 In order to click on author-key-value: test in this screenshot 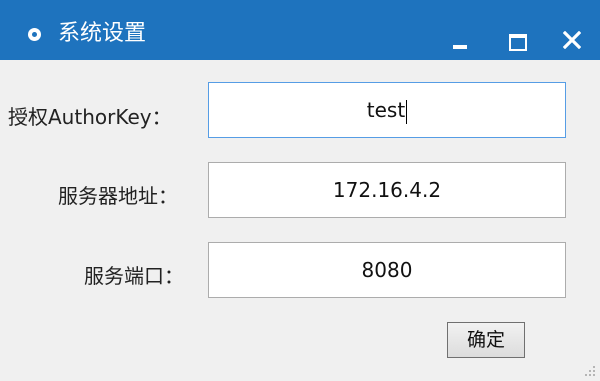, I will do `click(386, 110)`.